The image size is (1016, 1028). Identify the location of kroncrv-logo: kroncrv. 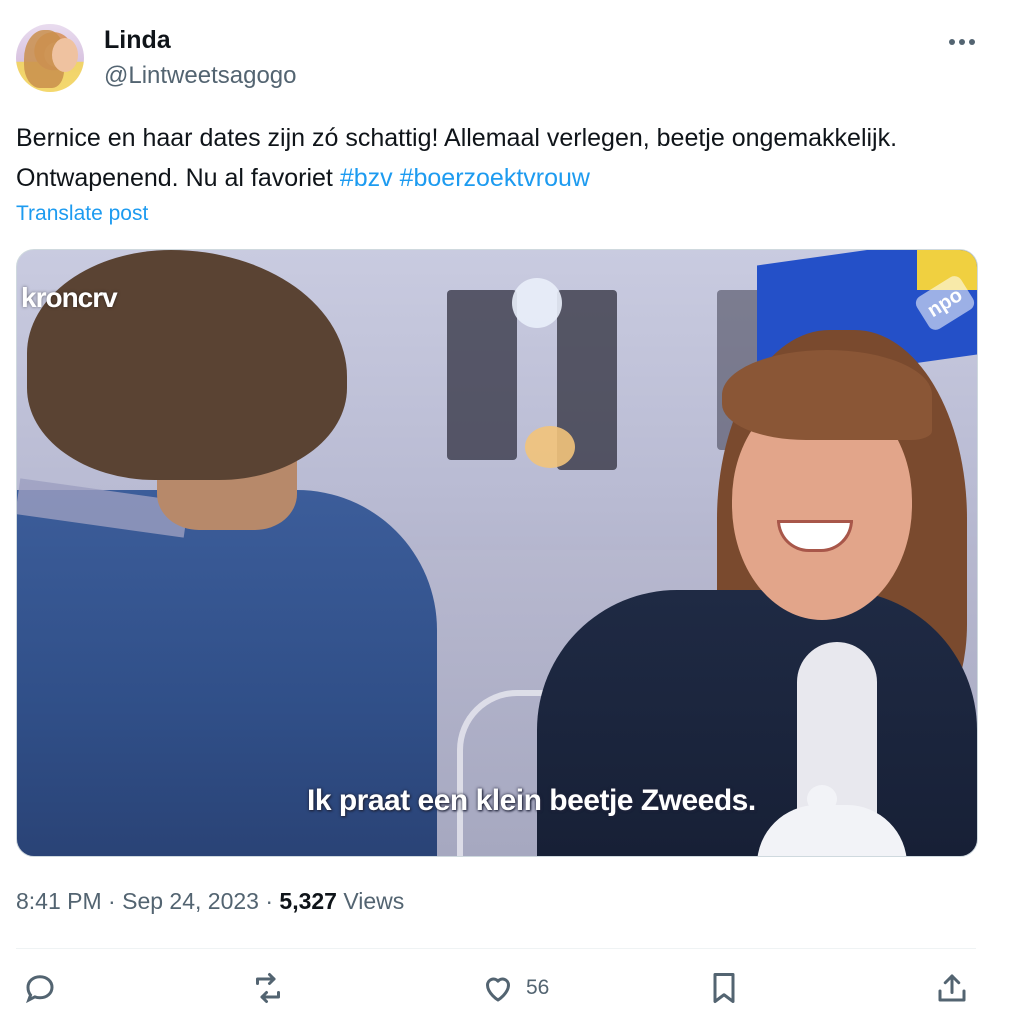
(69, 297).